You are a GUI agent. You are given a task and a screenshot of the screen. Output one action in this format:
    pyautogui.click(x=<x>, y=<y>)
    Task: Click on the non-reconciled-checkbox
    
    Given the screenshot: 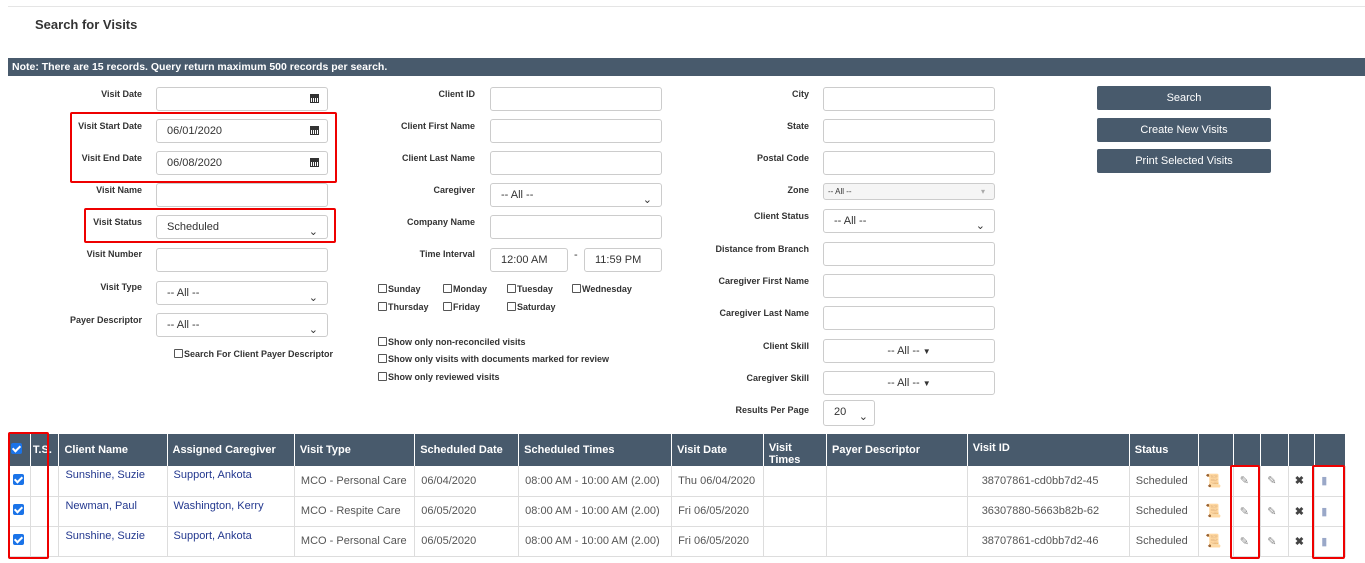 What is the action you would take?
    pyautogui.click(x=382, y=341)
    